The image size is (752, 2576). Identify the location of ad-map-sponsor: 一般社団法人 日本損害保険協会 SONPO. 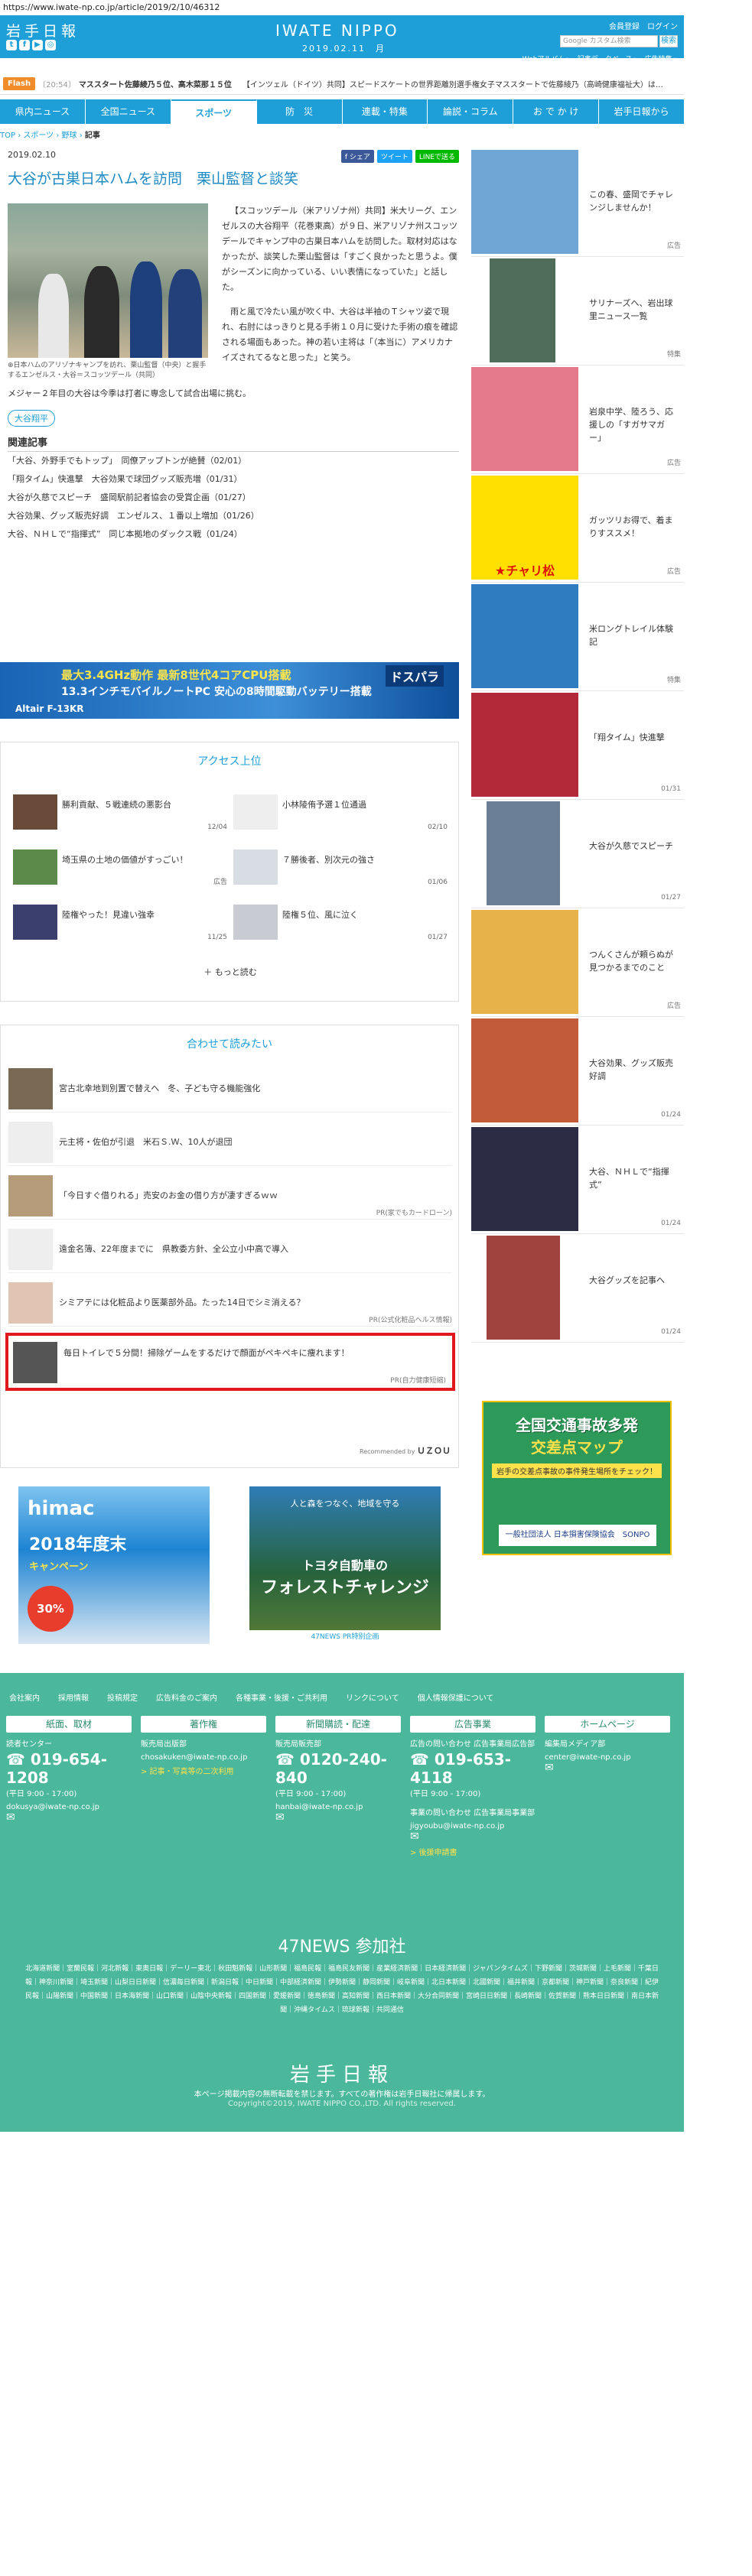
(578, 1536).